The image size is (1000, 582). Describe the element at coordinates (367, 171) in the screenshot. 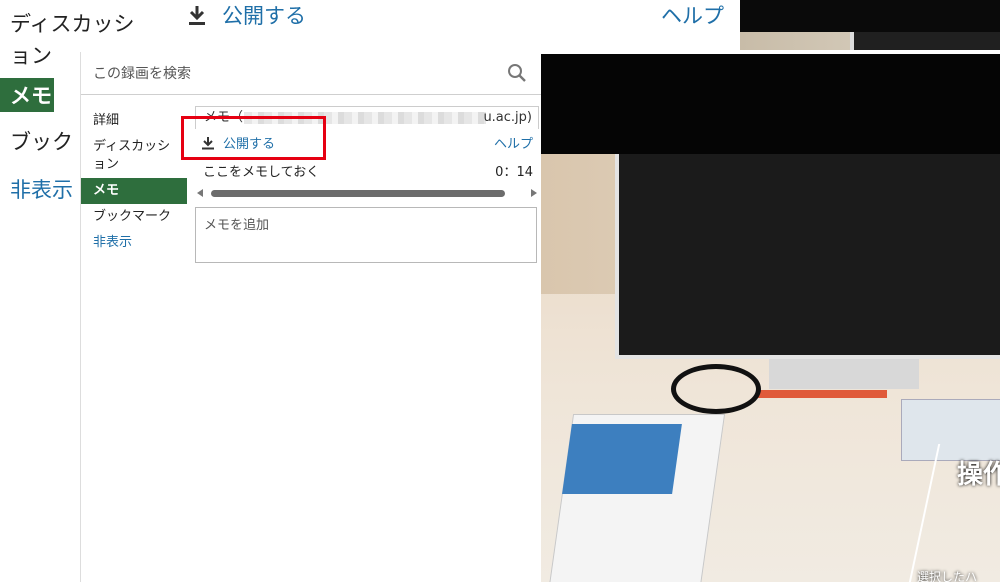

I see `memo-entry: ここをメモしておく 0：14` at that location.